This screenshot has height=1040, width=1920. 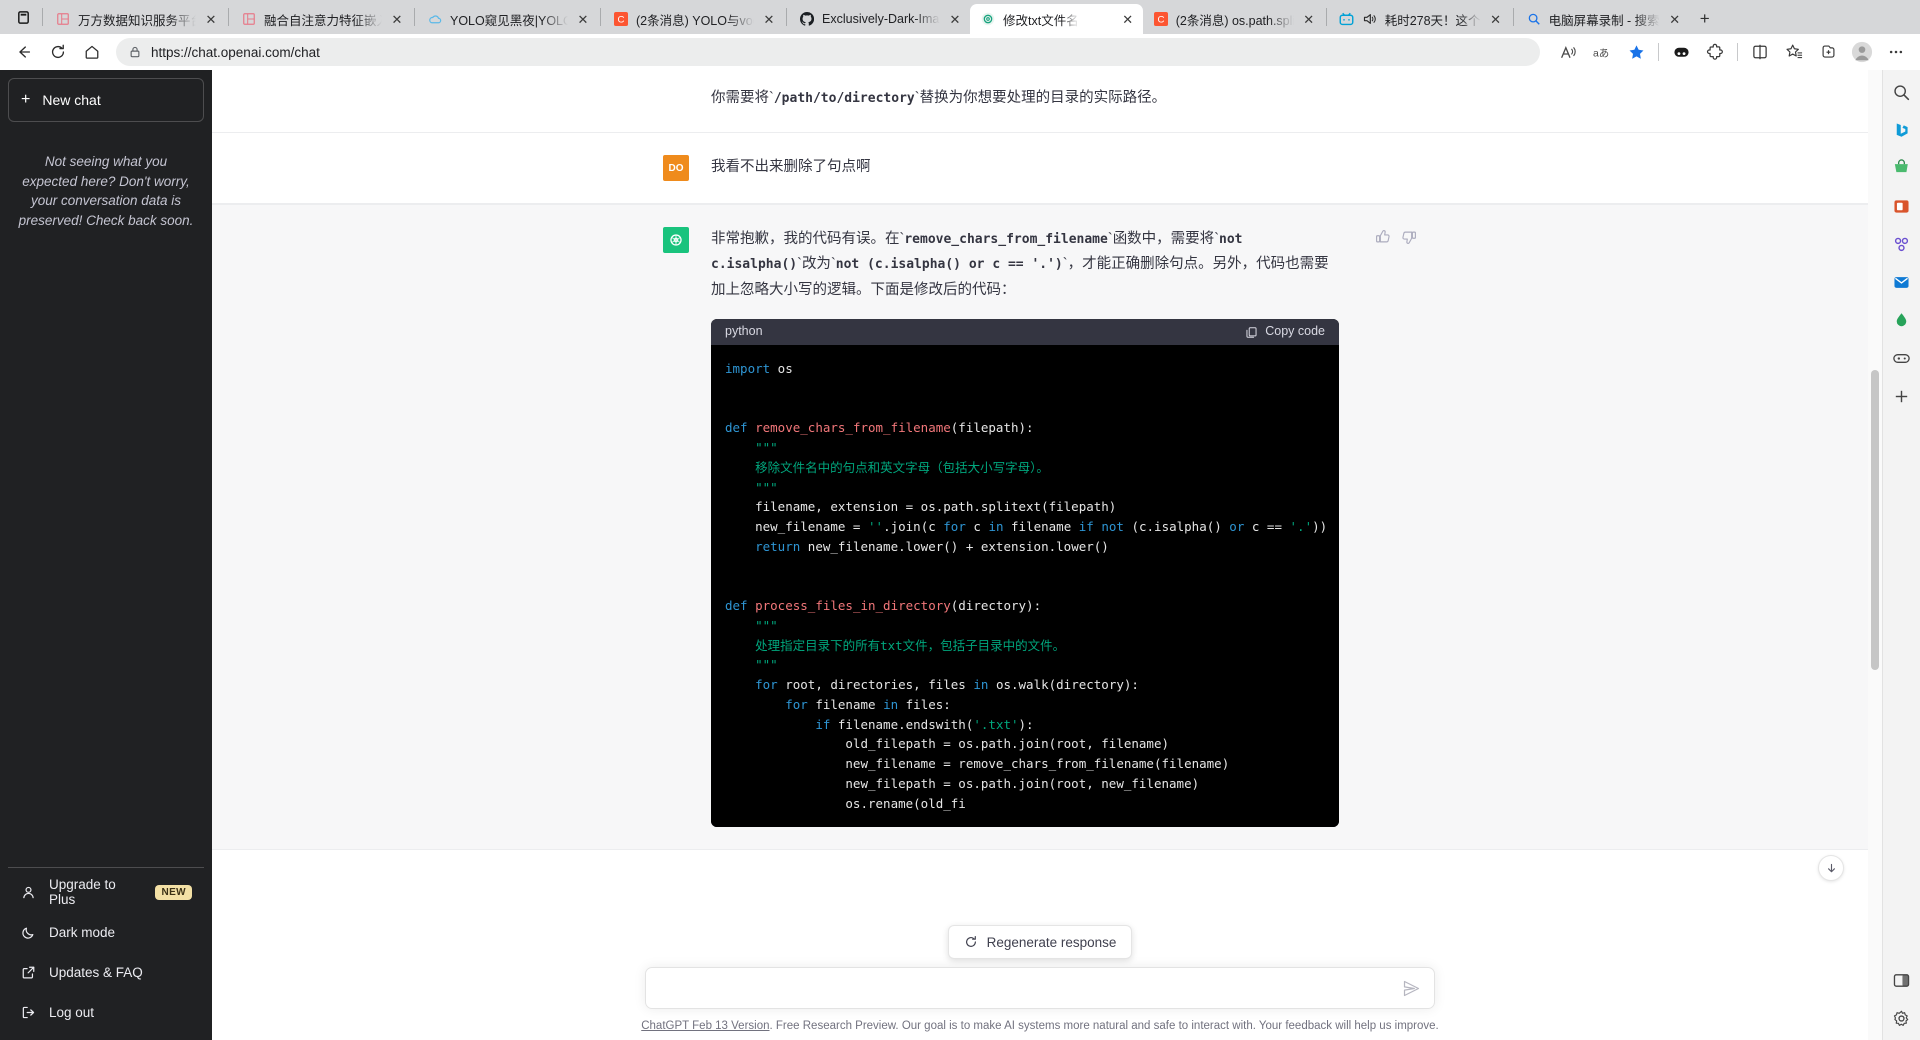 What do you see at coordinates (106, 972) in the screenshot?
I see `sidebar-item-updates-faq: Updates & FAQ` at bounding box center [106, 972].